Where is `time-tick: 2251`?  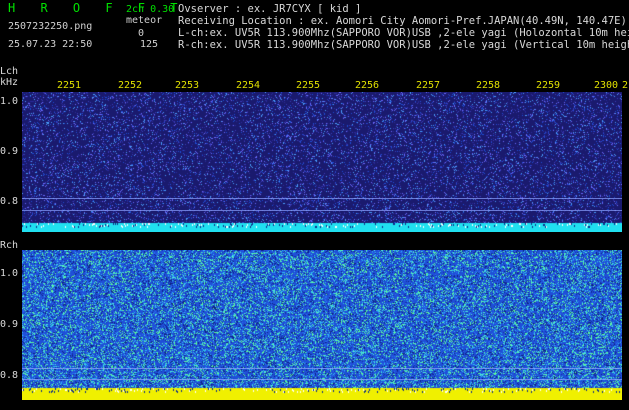 time-tick: 2251 is located at coordinates (69, 85).